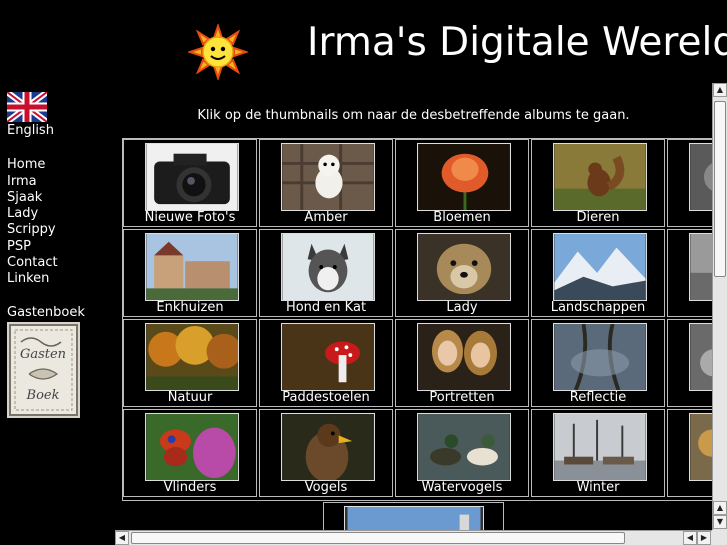 The image size is (727, 545). What do you see at coordinates (43, 369) in the screenshot?
I see `guestbook-book-image: Gasten Boek` at bounding box center [43, 369].